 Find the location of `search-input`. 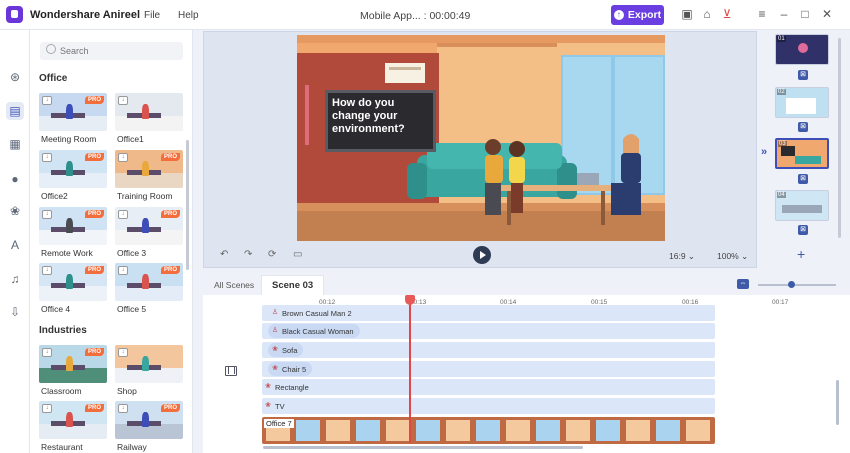

search-input is located at coordinates (111, 51).